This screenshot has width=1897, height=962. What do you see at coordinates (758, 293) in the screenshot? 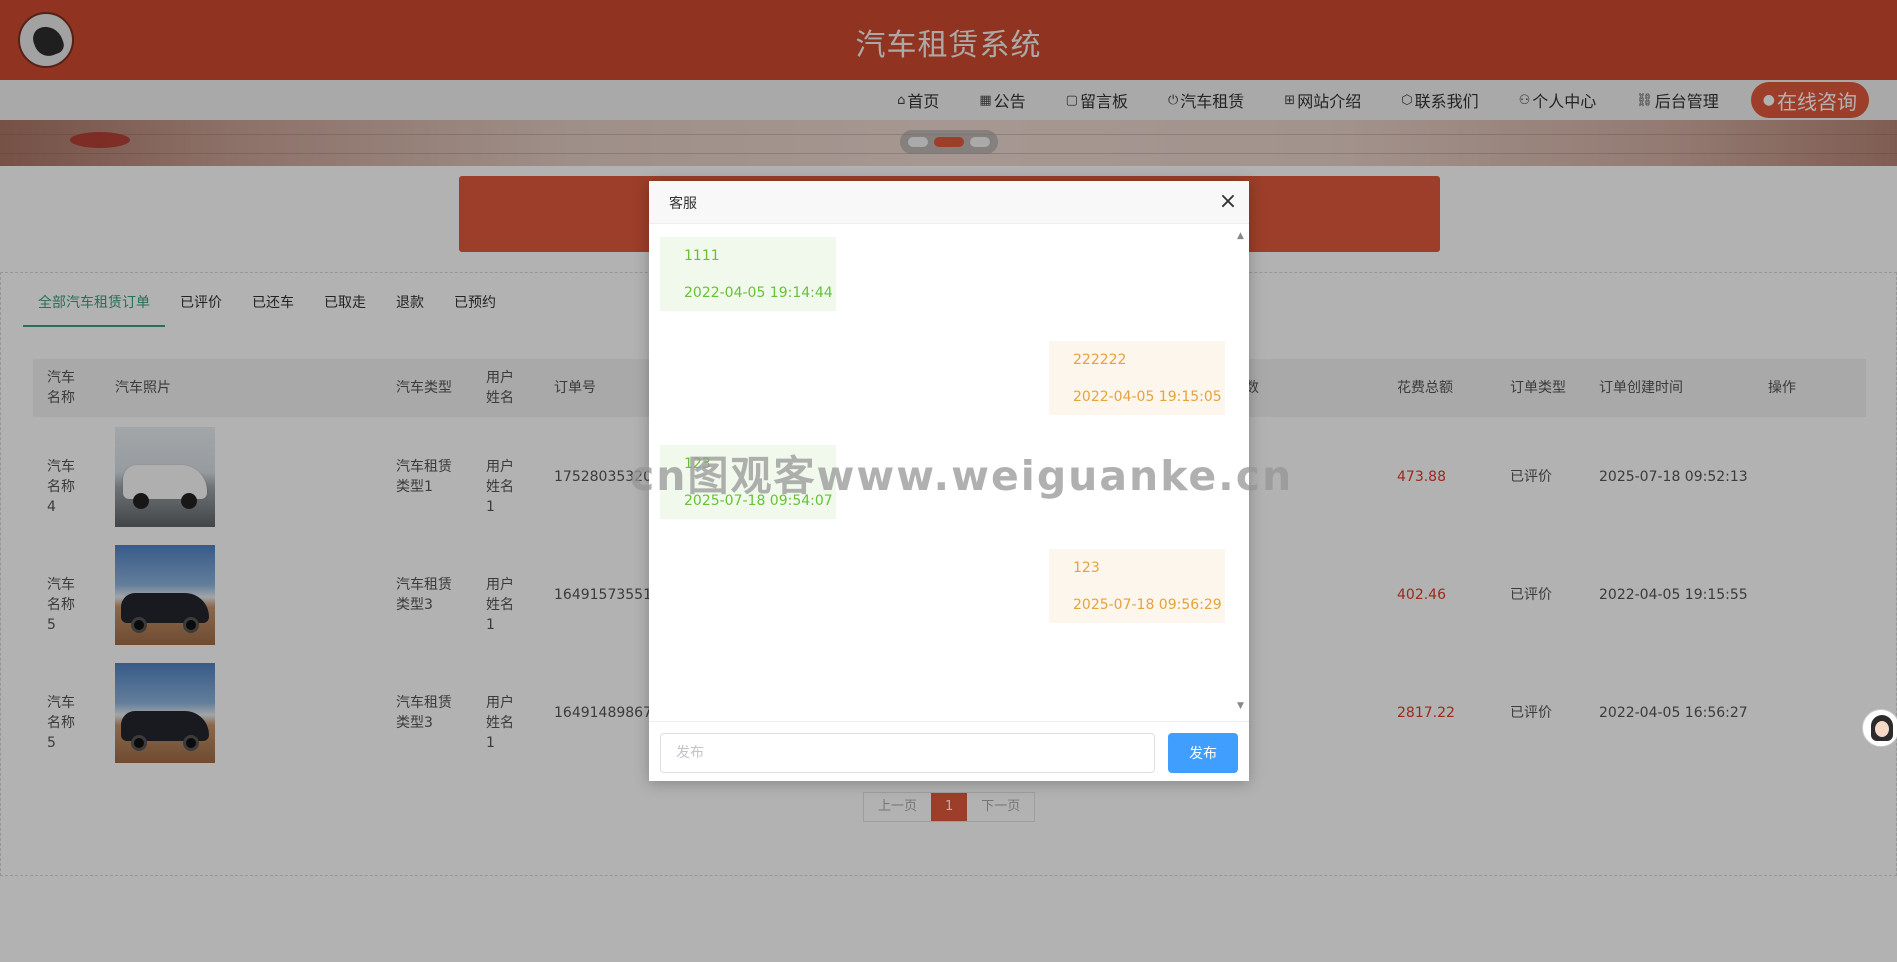
I see `message-time: 2022-04-05 19:14:44` at bounding box center [758, 293].